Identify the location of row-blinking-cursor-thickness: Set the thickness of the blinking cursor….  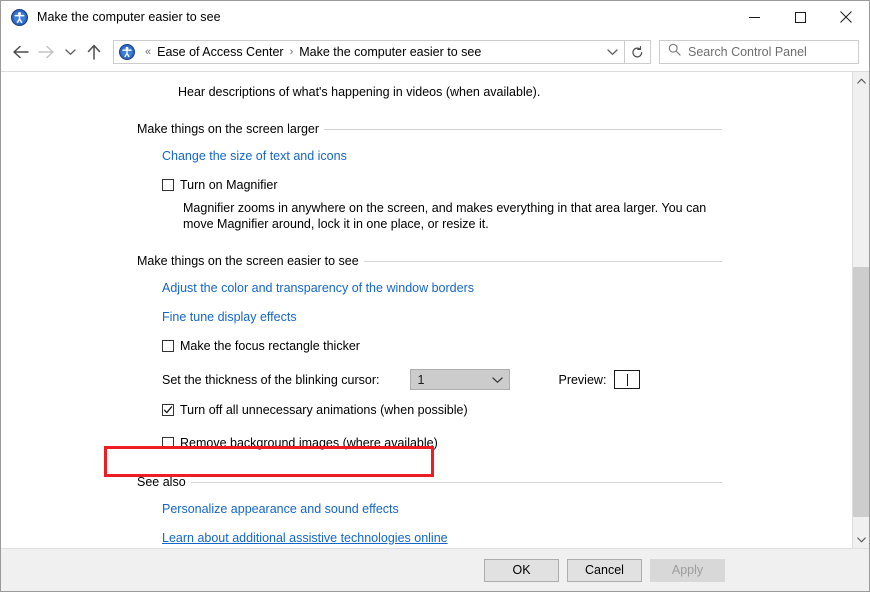
(442, 379).